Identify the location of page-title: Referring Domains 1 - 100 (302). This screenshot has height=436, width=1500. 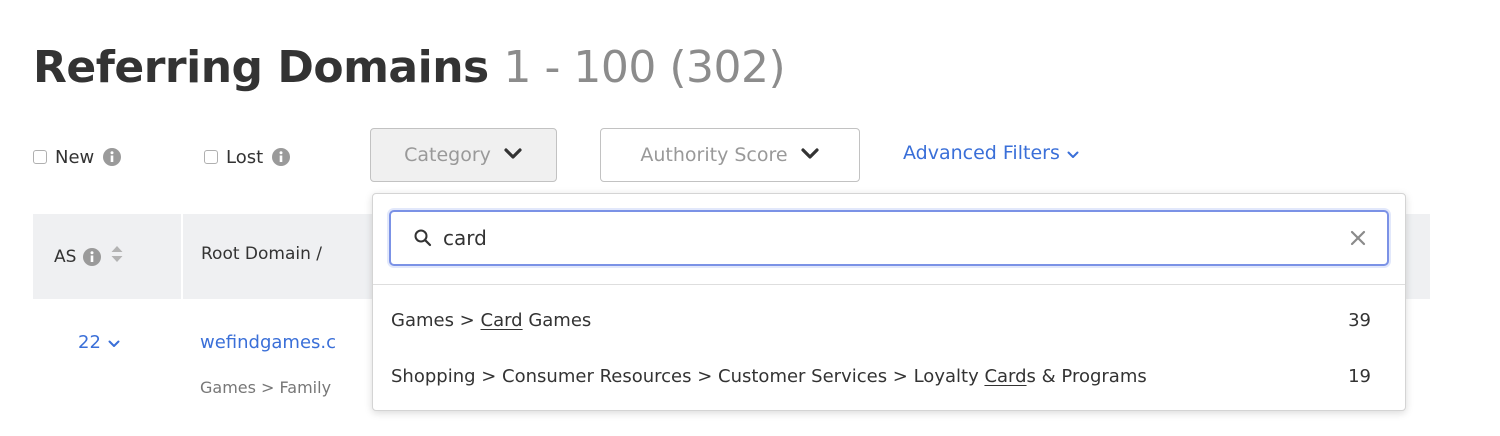
(409, 68).